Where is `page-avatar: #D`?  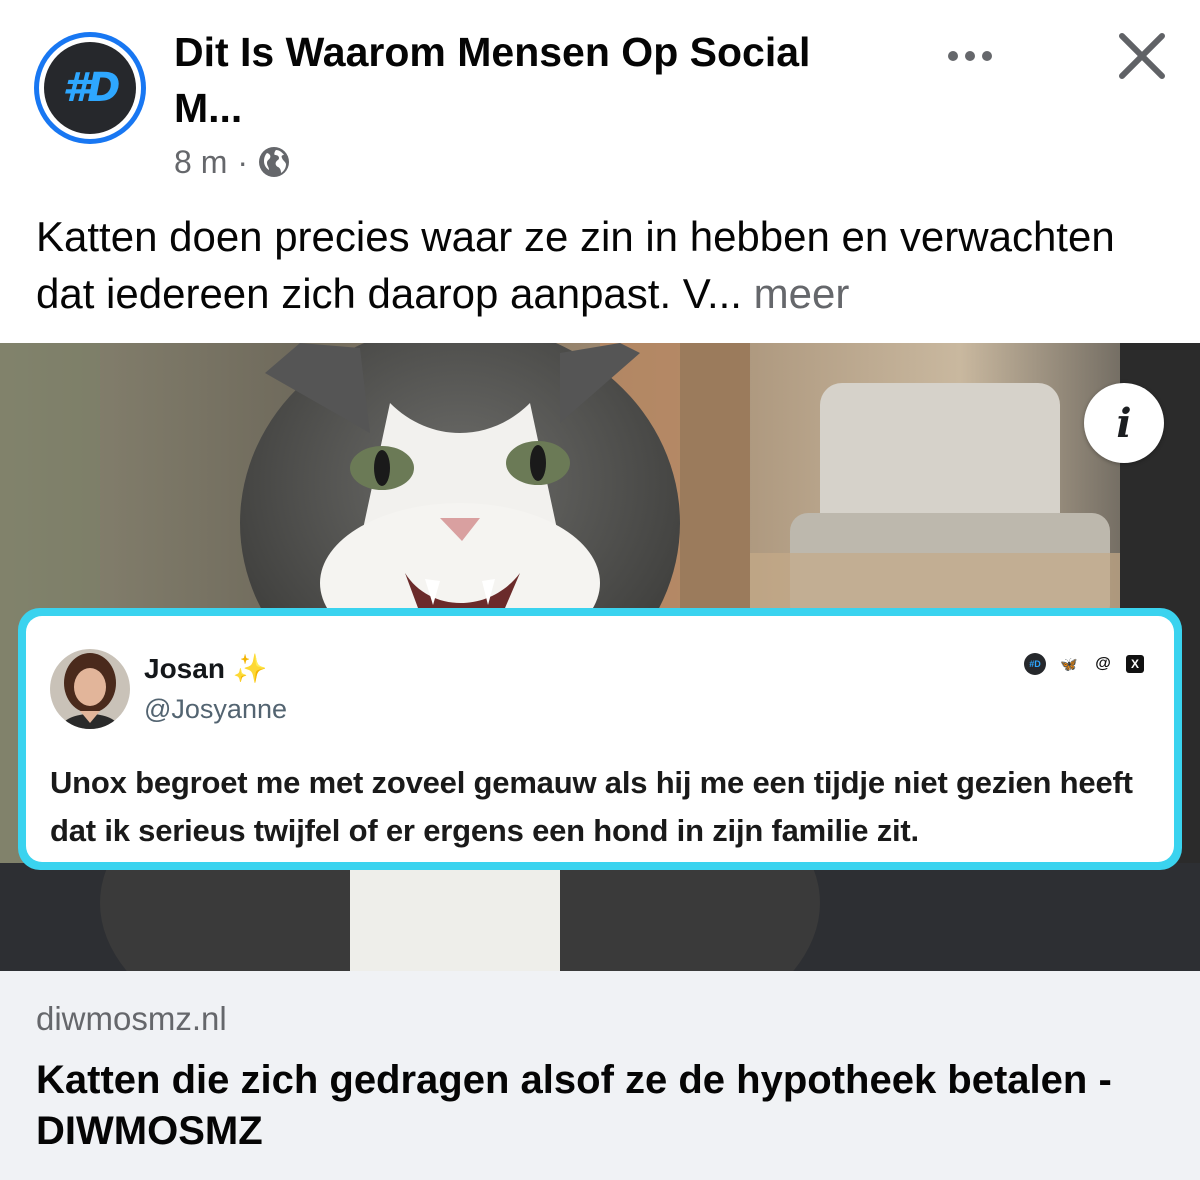
page-avatar: #D is located at coordinates (90, 88).